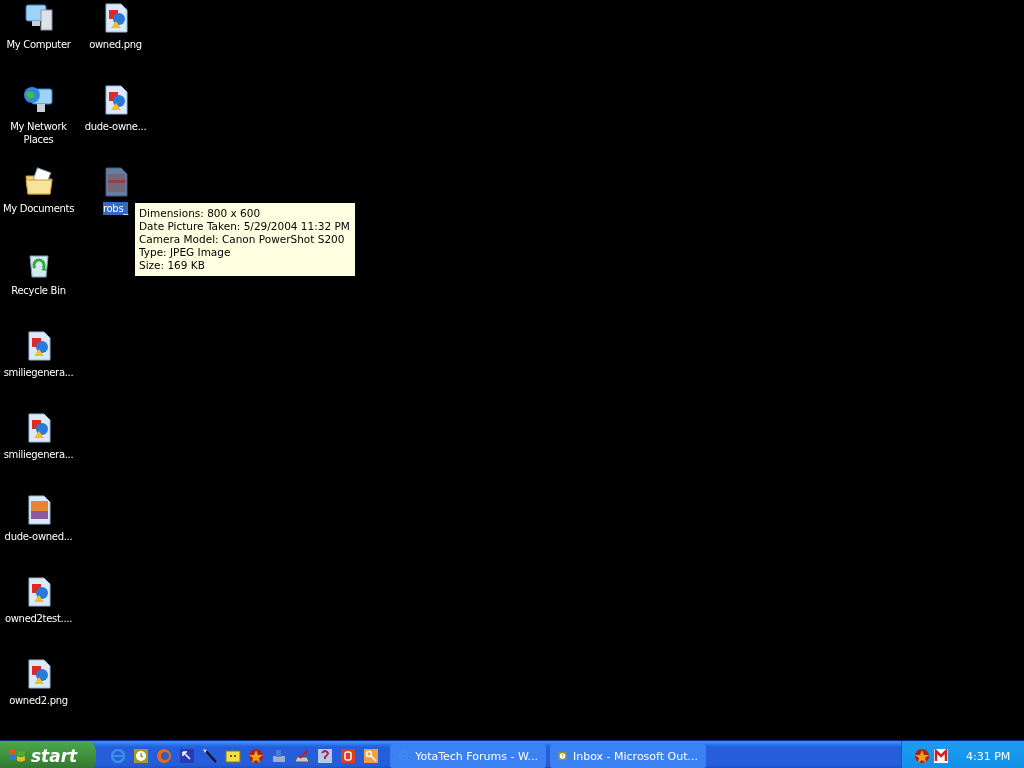 The image size is (1024, 768). I want to click on key-icon, so click(371, 756).